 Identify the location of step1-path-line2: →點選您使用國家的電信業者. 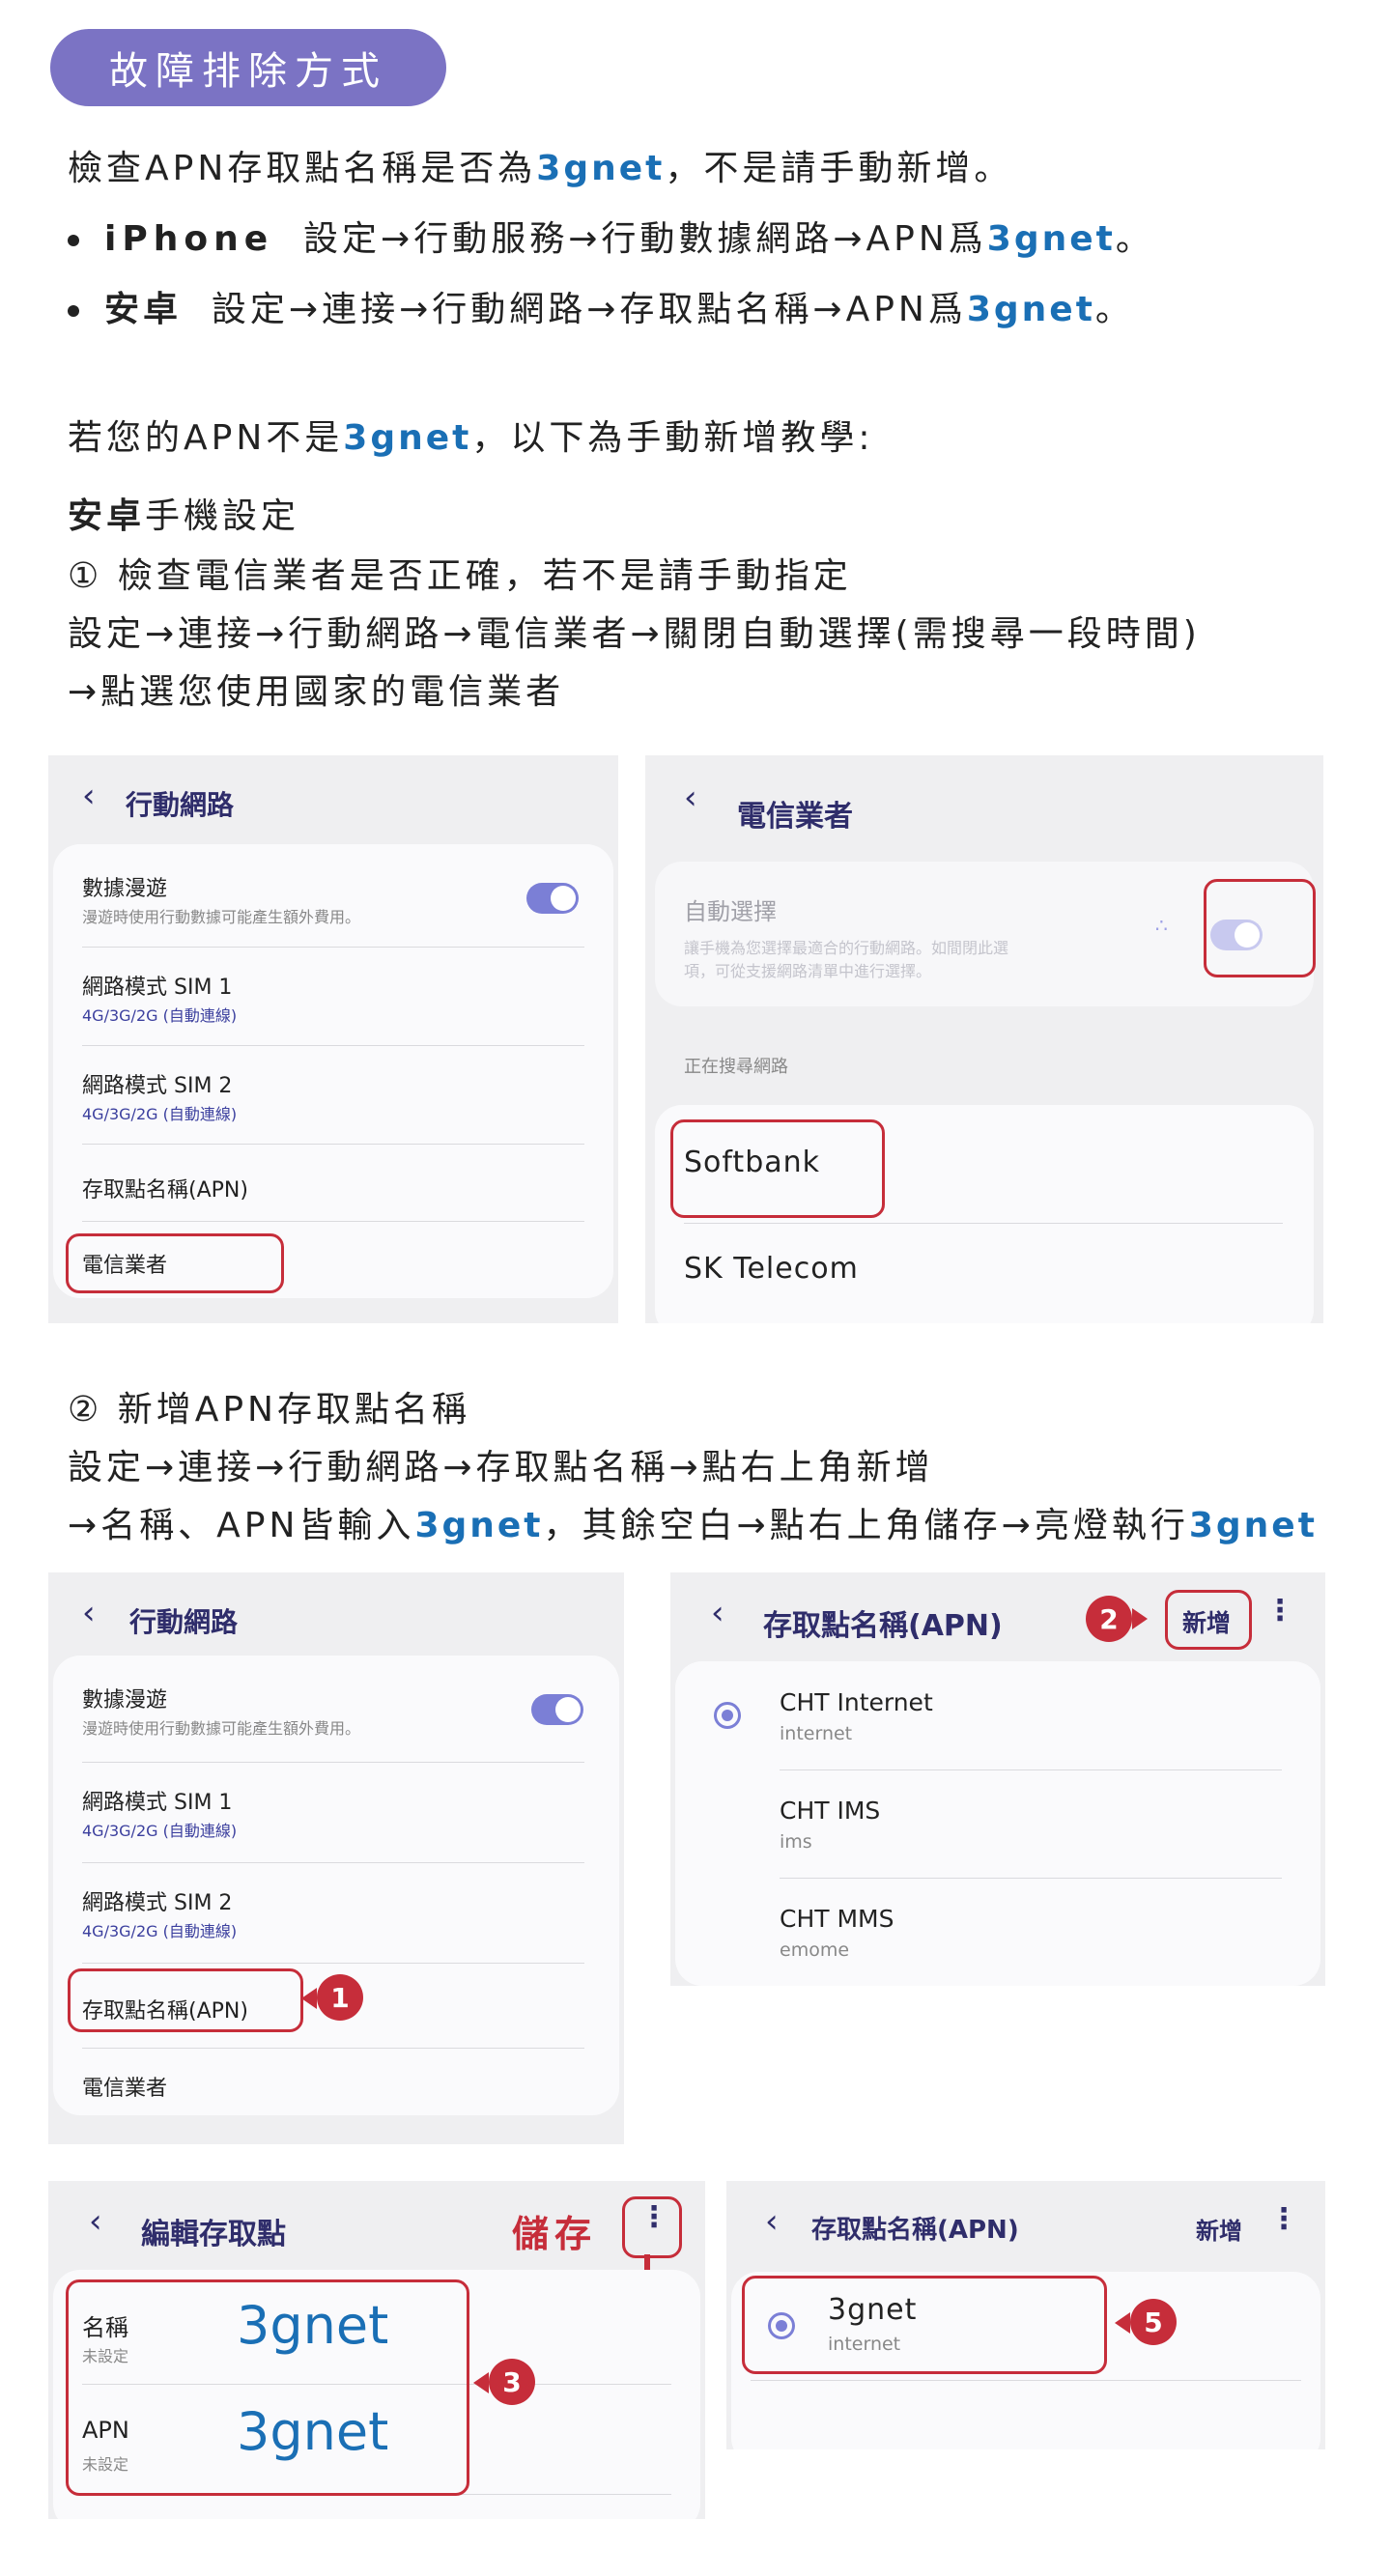
(317, 692).